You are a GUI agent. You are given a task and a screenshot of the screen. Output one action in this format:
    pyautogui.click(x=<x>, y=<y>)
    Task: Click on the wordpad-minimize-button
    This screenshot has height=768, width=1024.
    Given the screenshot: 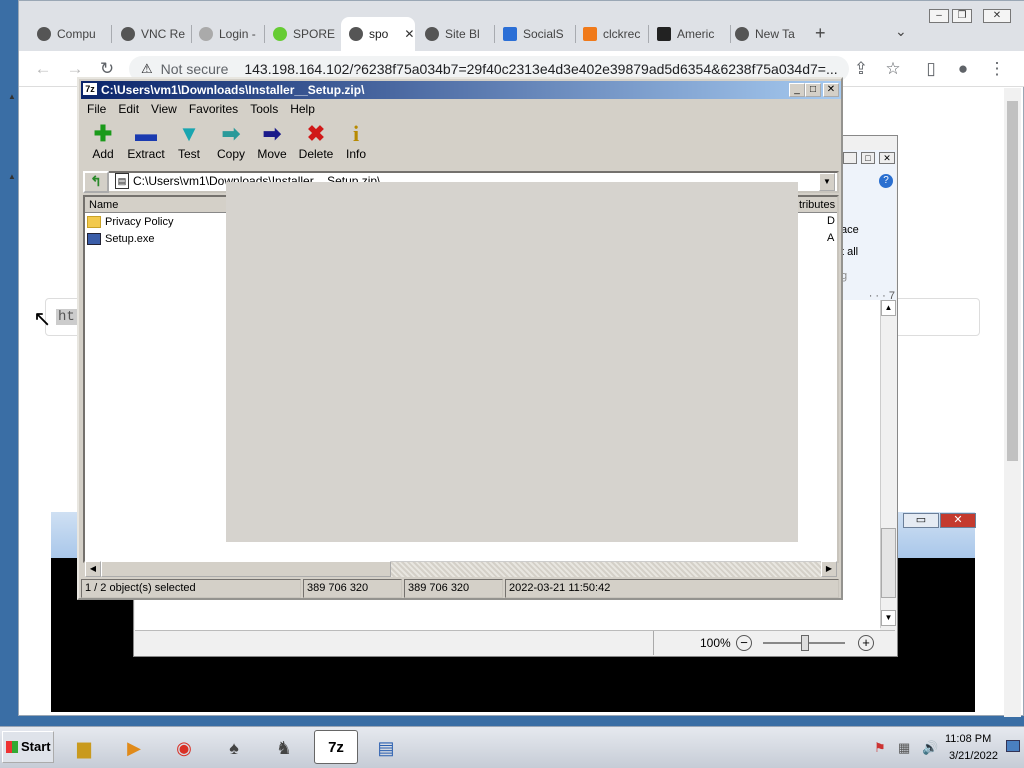 What is the action you would take?
    pyautogui.click(x=850, y=158)
    